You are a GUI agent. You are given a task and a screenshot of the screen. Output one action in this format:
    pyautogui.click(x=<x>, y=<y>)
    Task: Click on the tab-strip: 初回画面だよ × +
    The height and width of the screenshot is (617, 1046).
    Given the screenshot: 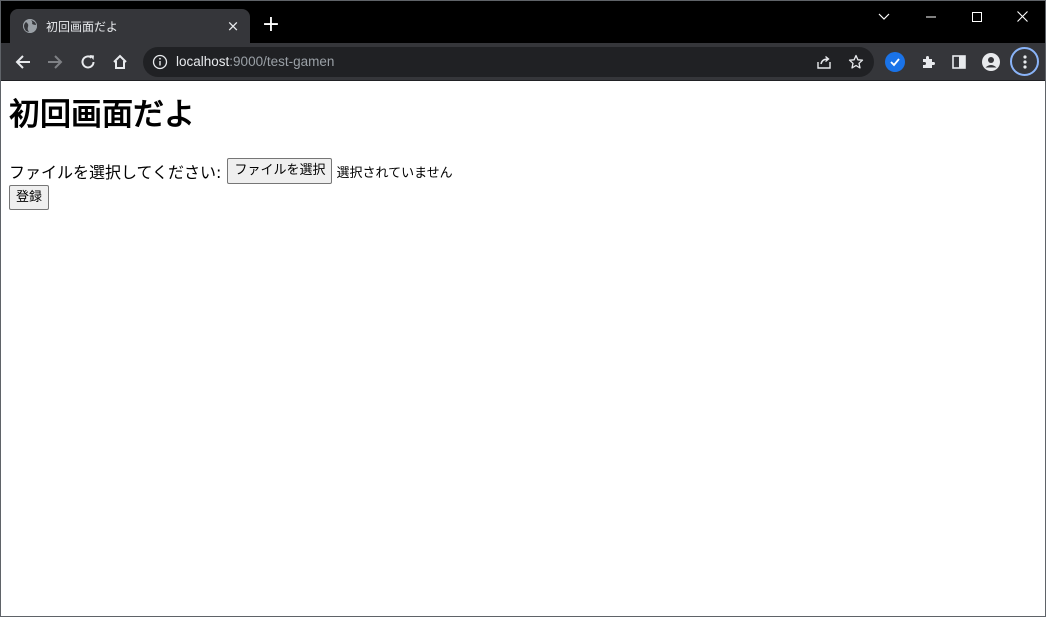 What is the action you would take?
    pyautogui.click(x=523, y=22)
    